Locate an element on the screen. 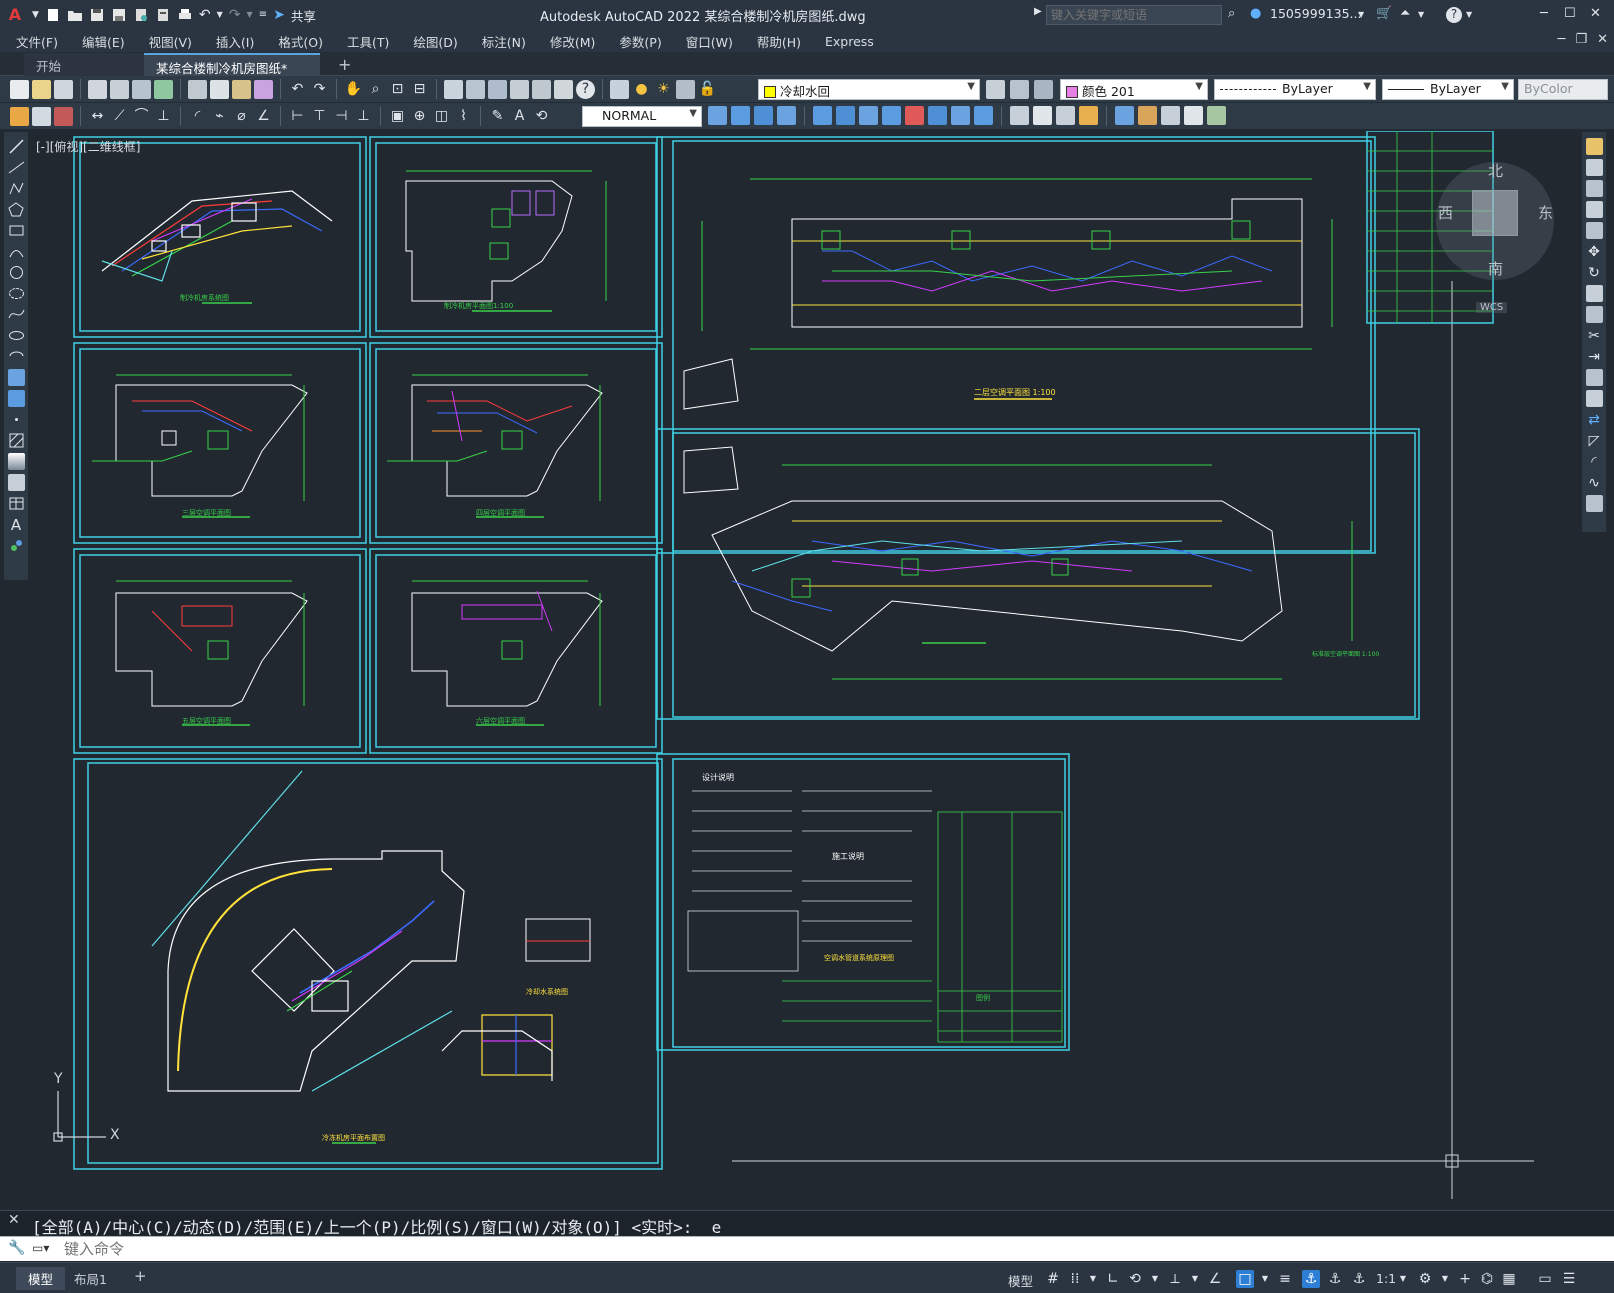 This screenshot has width=1614, height=1293. menu-format: 格式(O) is located at coordinates (300, 41).